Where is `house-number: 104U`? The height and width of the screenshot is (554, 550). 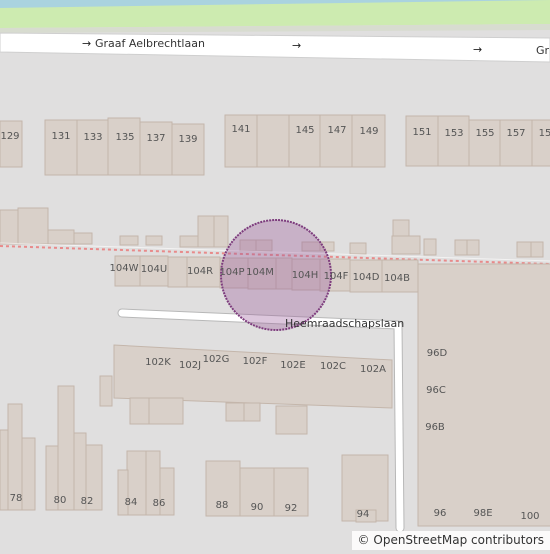
house-number: 104U is located at coordinates (154, 269).